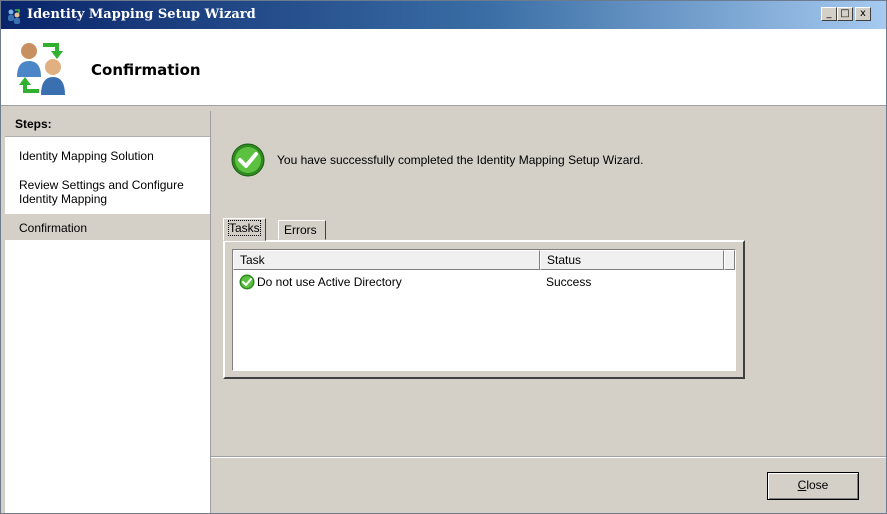  Describe the element at coordinates (146, 70) in the screenshot. I see `page-title: Confirmation` at that location.